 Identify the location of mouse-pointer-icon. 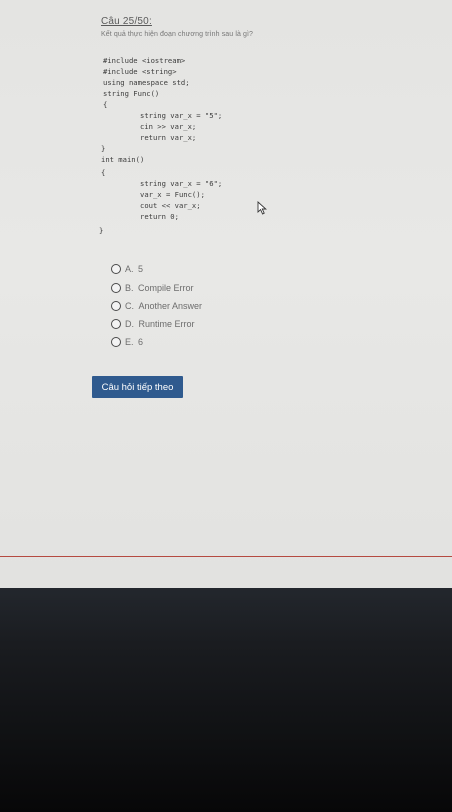
(262, 208).